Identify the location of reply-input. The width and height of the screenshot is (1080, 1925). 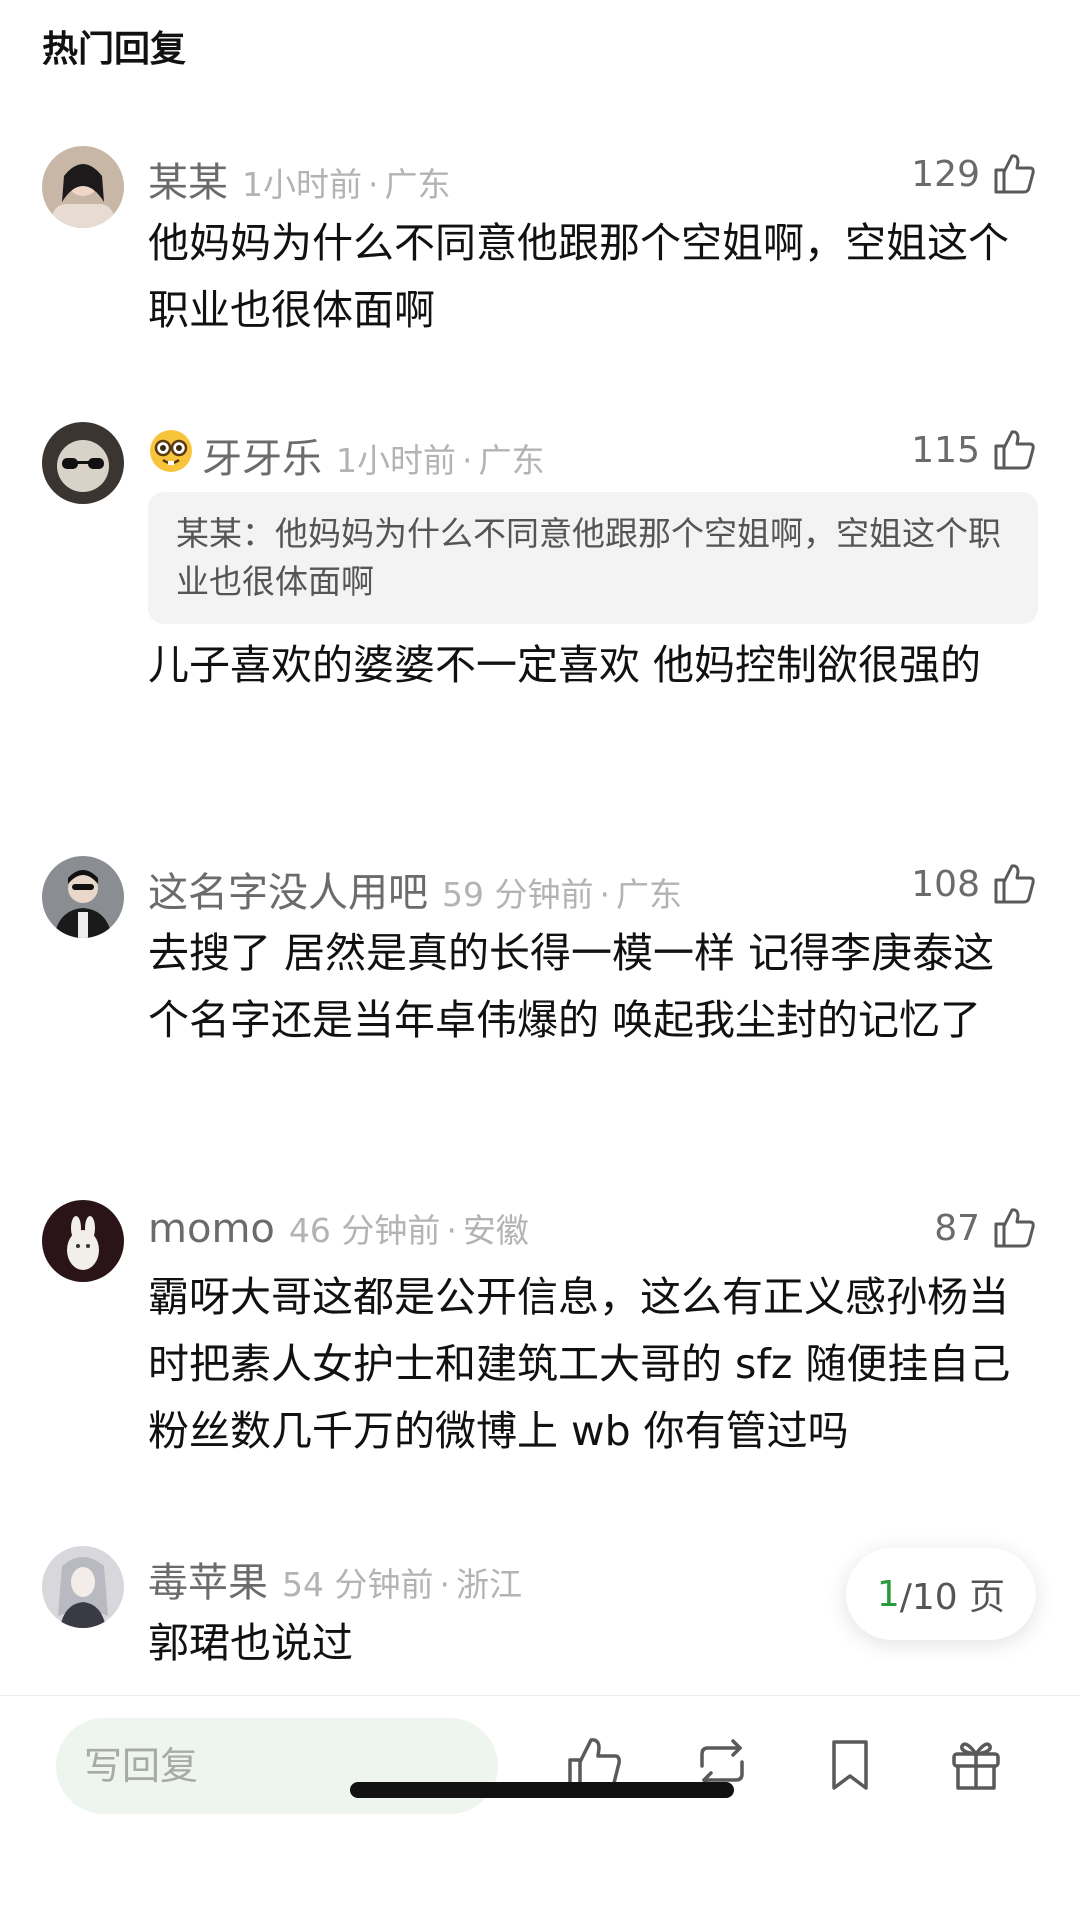
(277, 1766).